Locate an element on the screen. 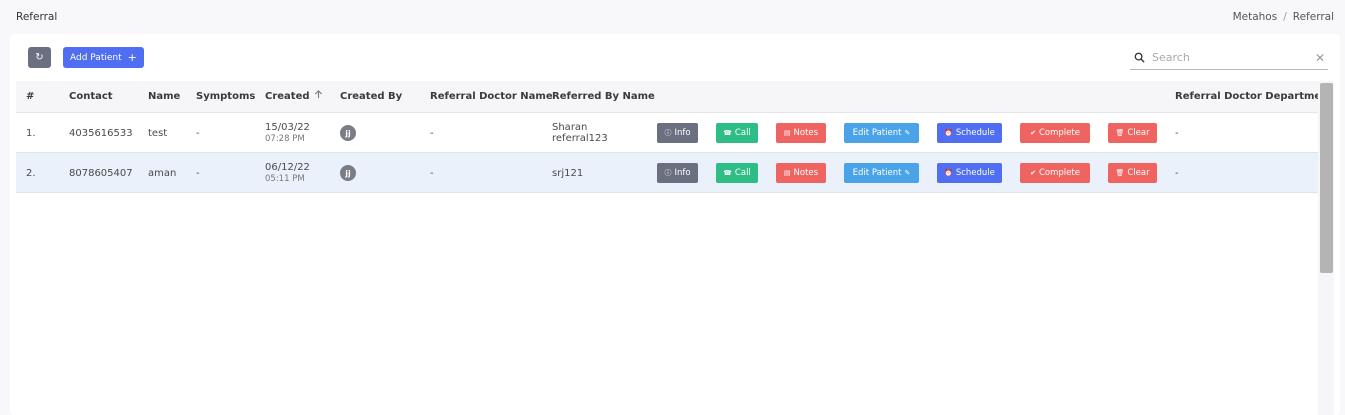 This screenshot has width=1345, height=415. plus-icon: + is located at coordinates (132, 57).